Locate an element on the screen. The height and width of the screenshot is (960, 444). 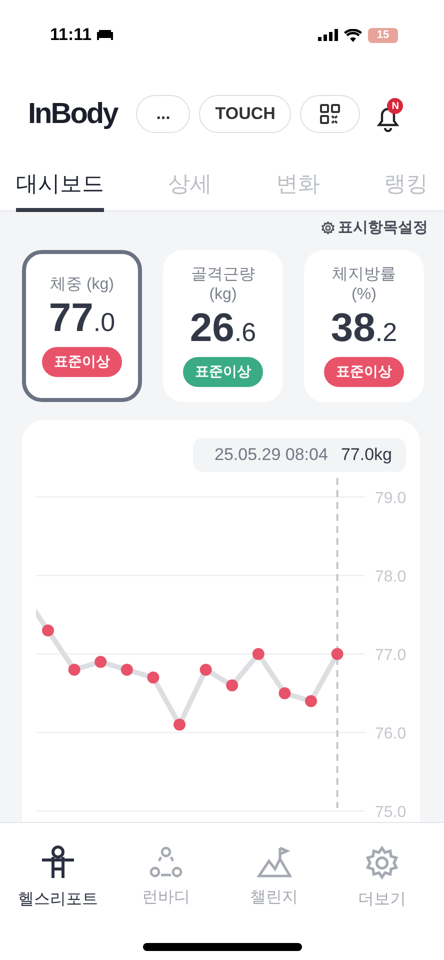
axis-tick-label: 77.0 is located at coordinates (390, 655).